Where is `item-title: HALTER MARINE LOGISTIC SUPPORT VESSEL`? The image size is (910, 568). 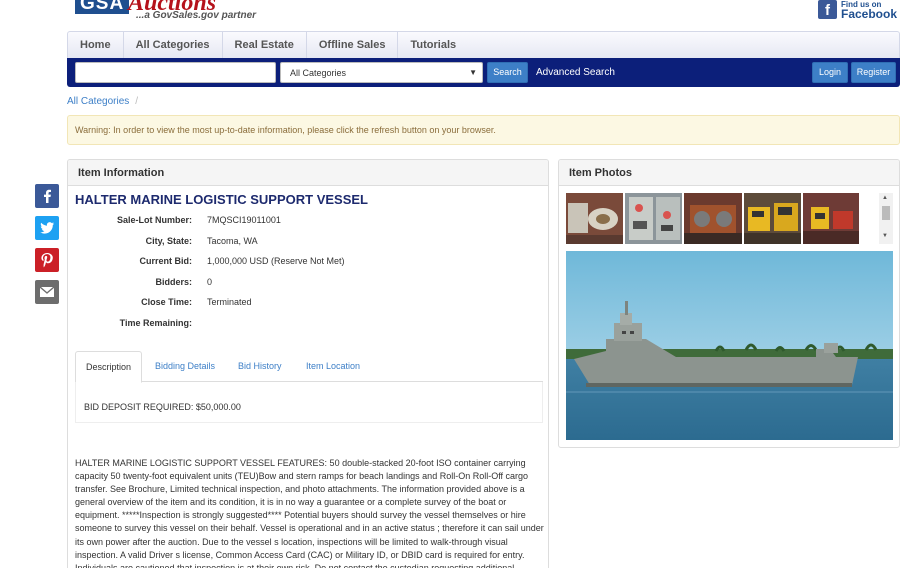
item-title: HALTER MARINE LOGISTIC SUPPORT VESSEL is located at coordinates (222, 199).